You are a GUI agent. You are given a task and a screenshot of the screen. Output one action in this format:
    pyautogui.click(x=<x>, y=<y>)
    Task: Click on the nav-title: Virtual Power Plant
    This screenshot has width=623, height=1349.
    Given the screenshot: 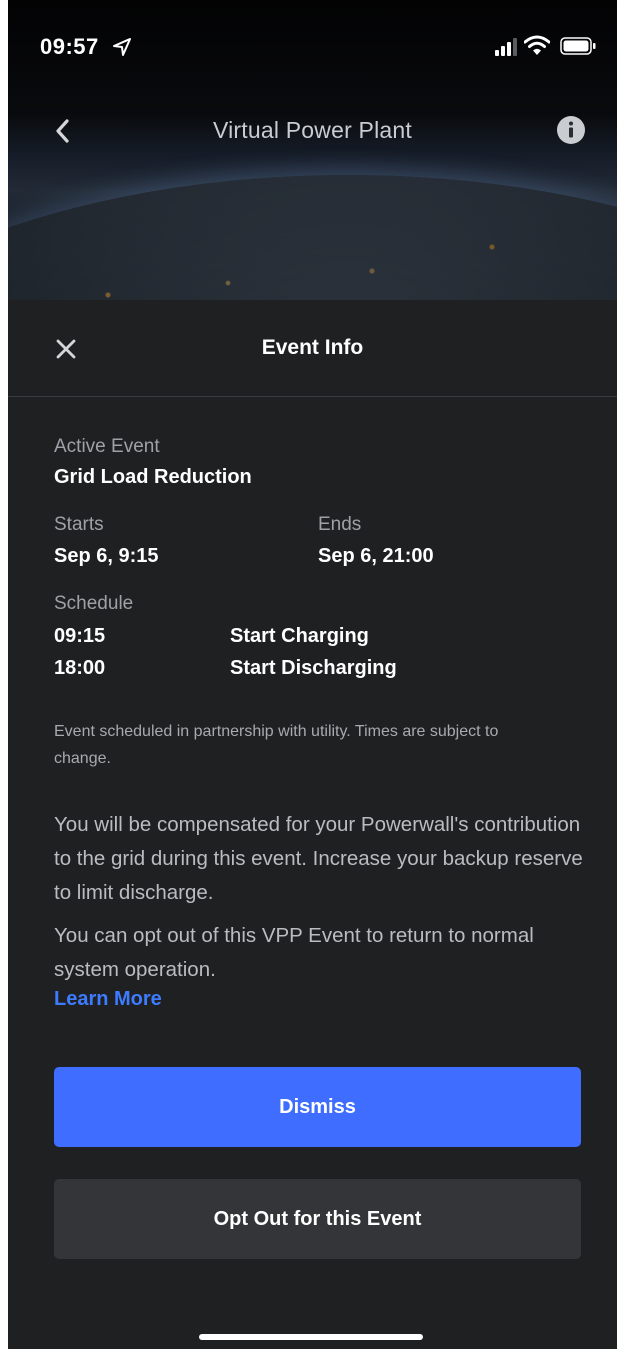 What is the action you would take?
    pyautogui.click(x=312, y=130)
    